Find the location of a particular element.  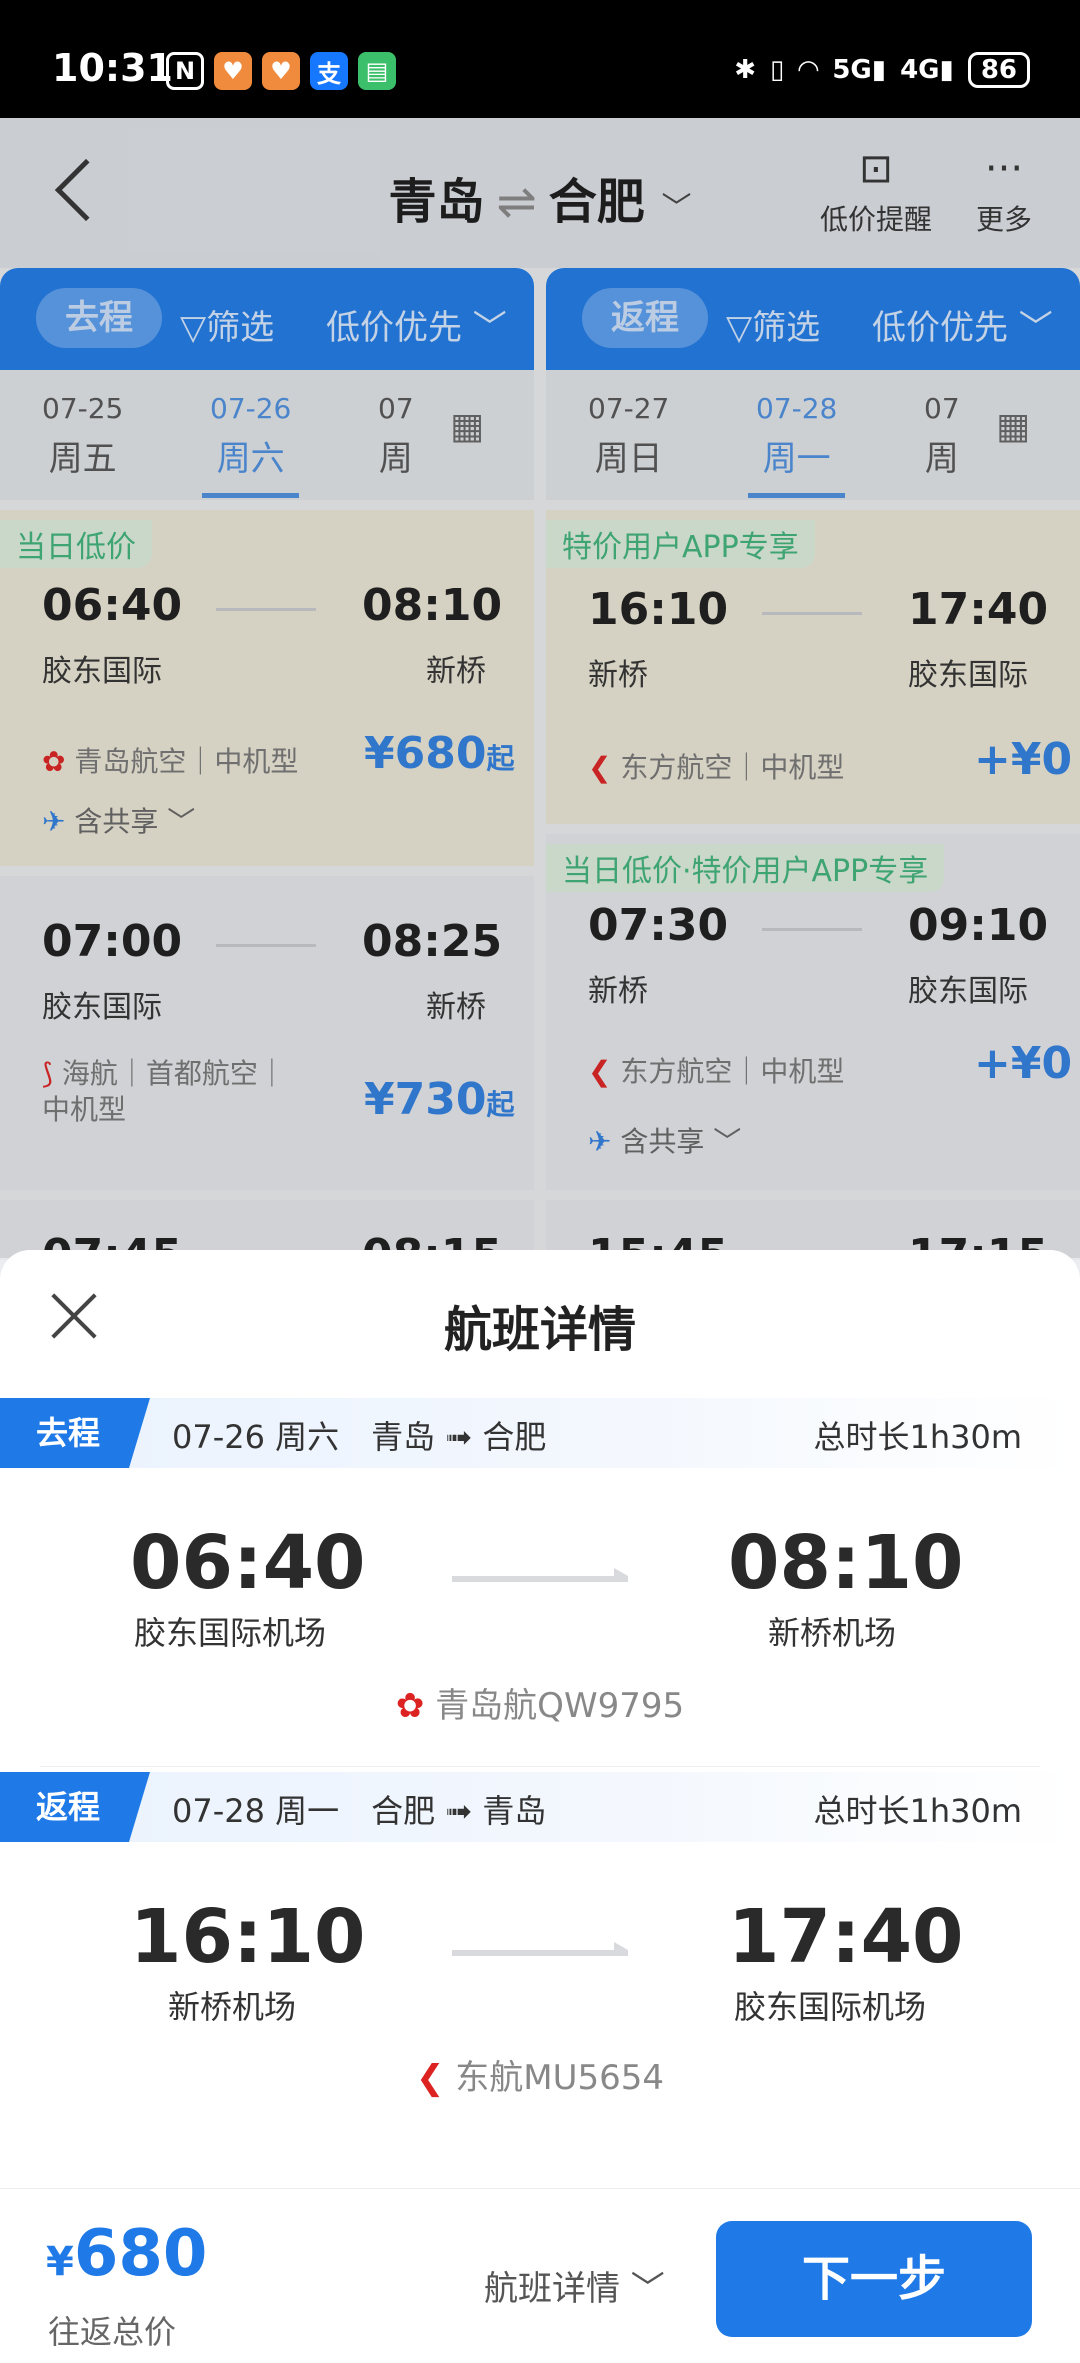

departure-time: 16:10 is located at coordinates (248, 1937).